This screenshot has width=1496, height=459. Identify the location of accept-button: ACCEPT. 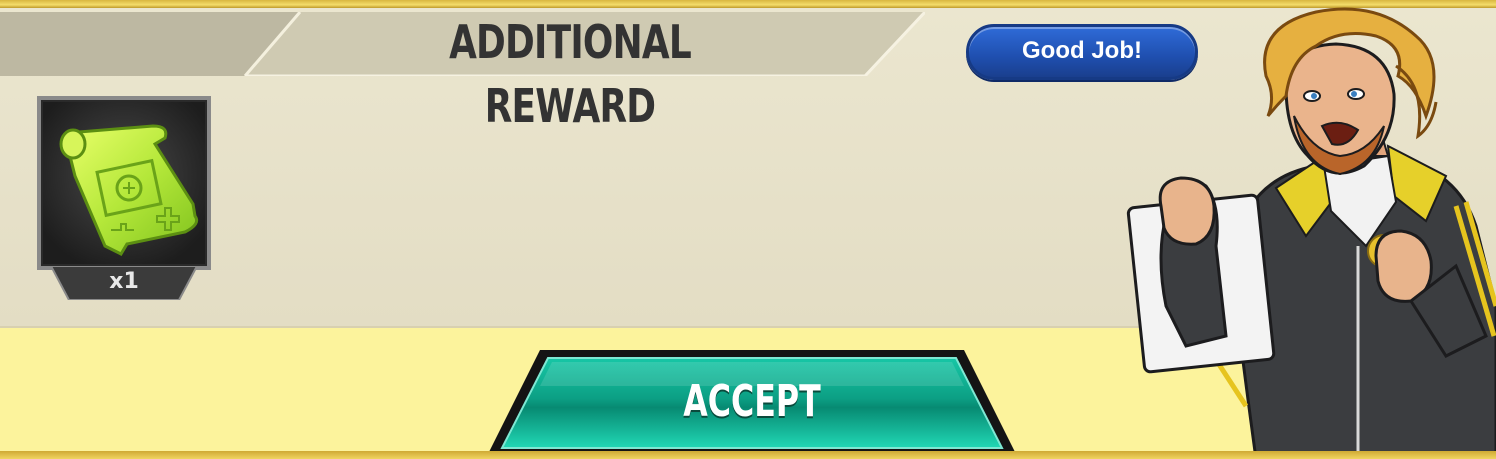
(752, 402).